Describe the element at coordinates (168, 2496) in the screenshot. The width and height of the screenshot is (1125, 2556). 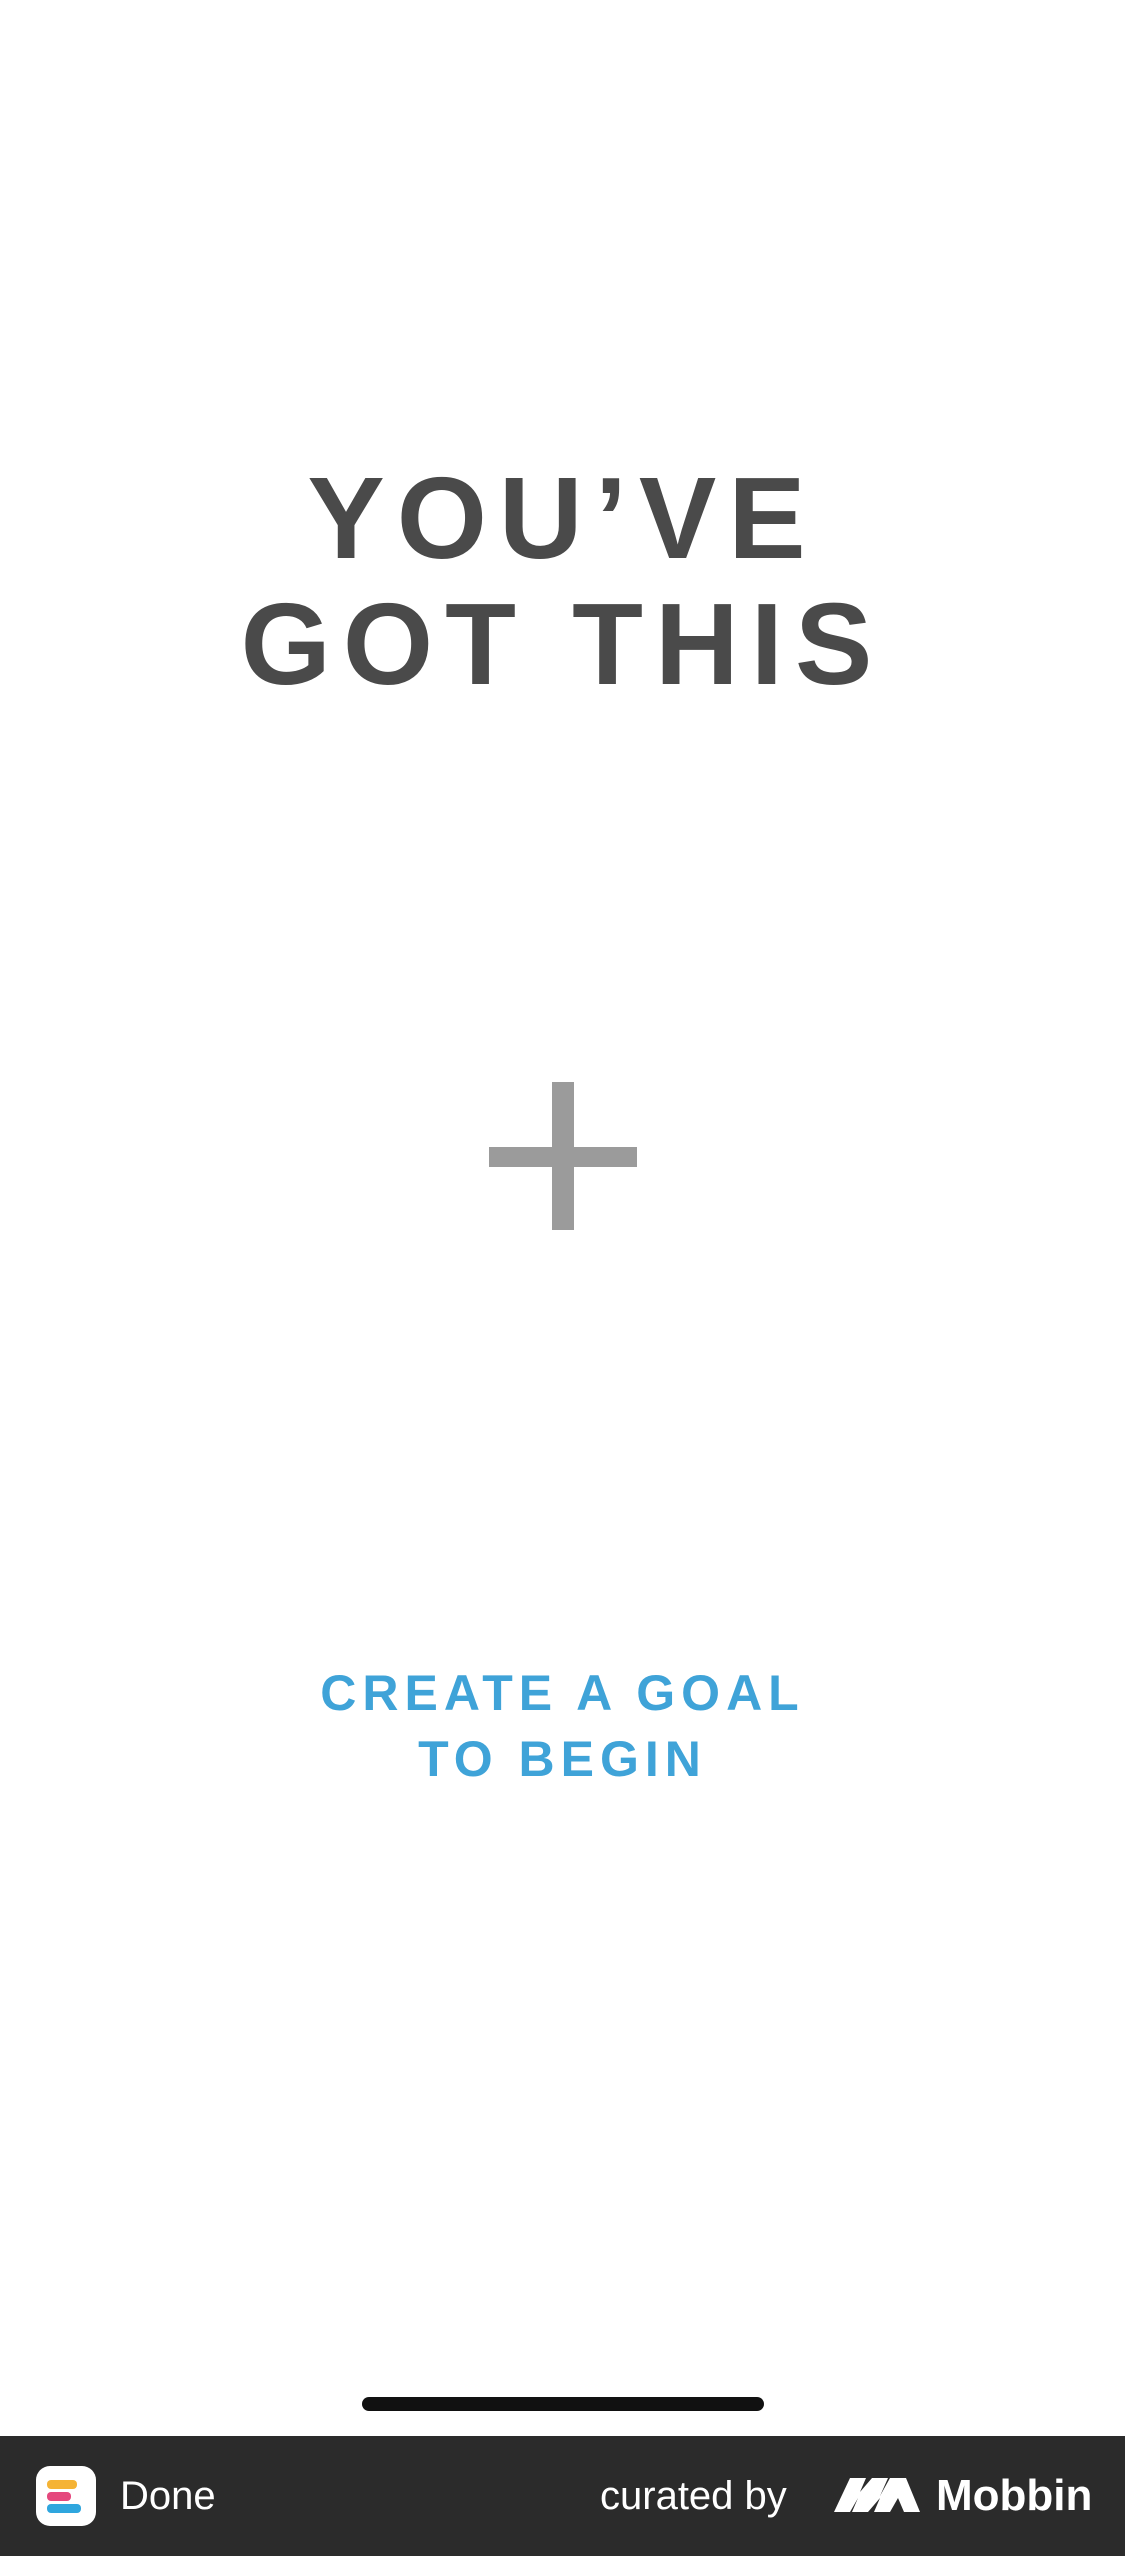
I see `app-name: Done` at that location.